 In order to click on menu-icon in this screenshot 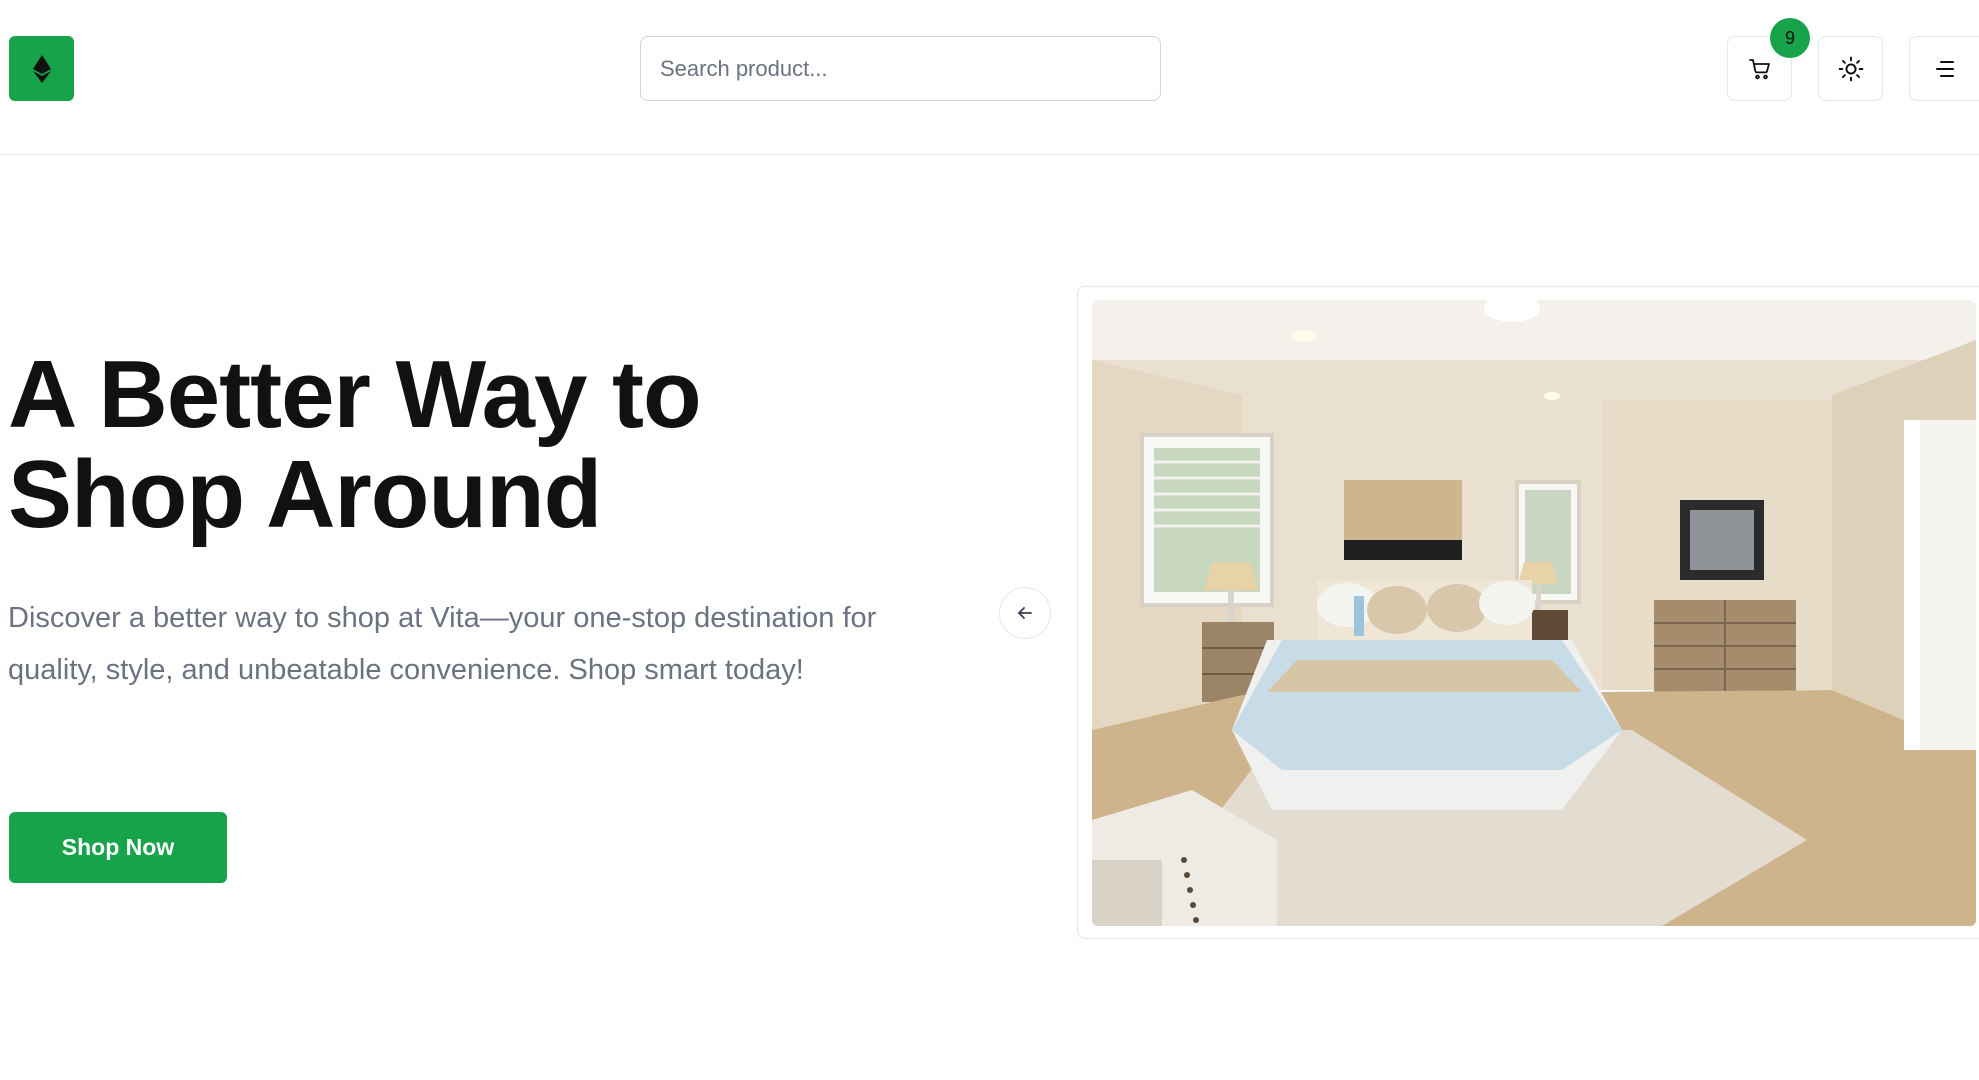, I will do `click(1944, 68)`.